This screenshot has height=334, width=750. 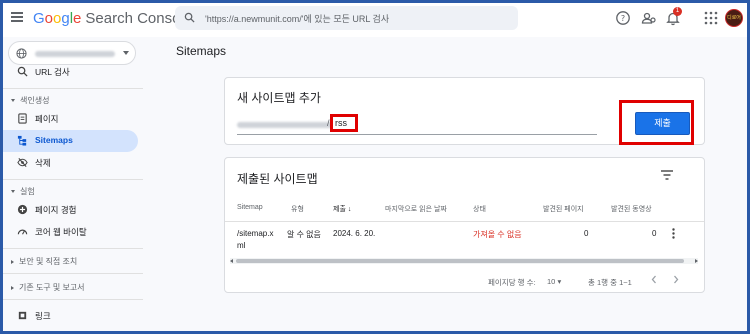 What do you see at coordinates (610, 282) in the screenshot?
I see `page-range: 총 1행 중 1~1` at bounding box center [610, 282].